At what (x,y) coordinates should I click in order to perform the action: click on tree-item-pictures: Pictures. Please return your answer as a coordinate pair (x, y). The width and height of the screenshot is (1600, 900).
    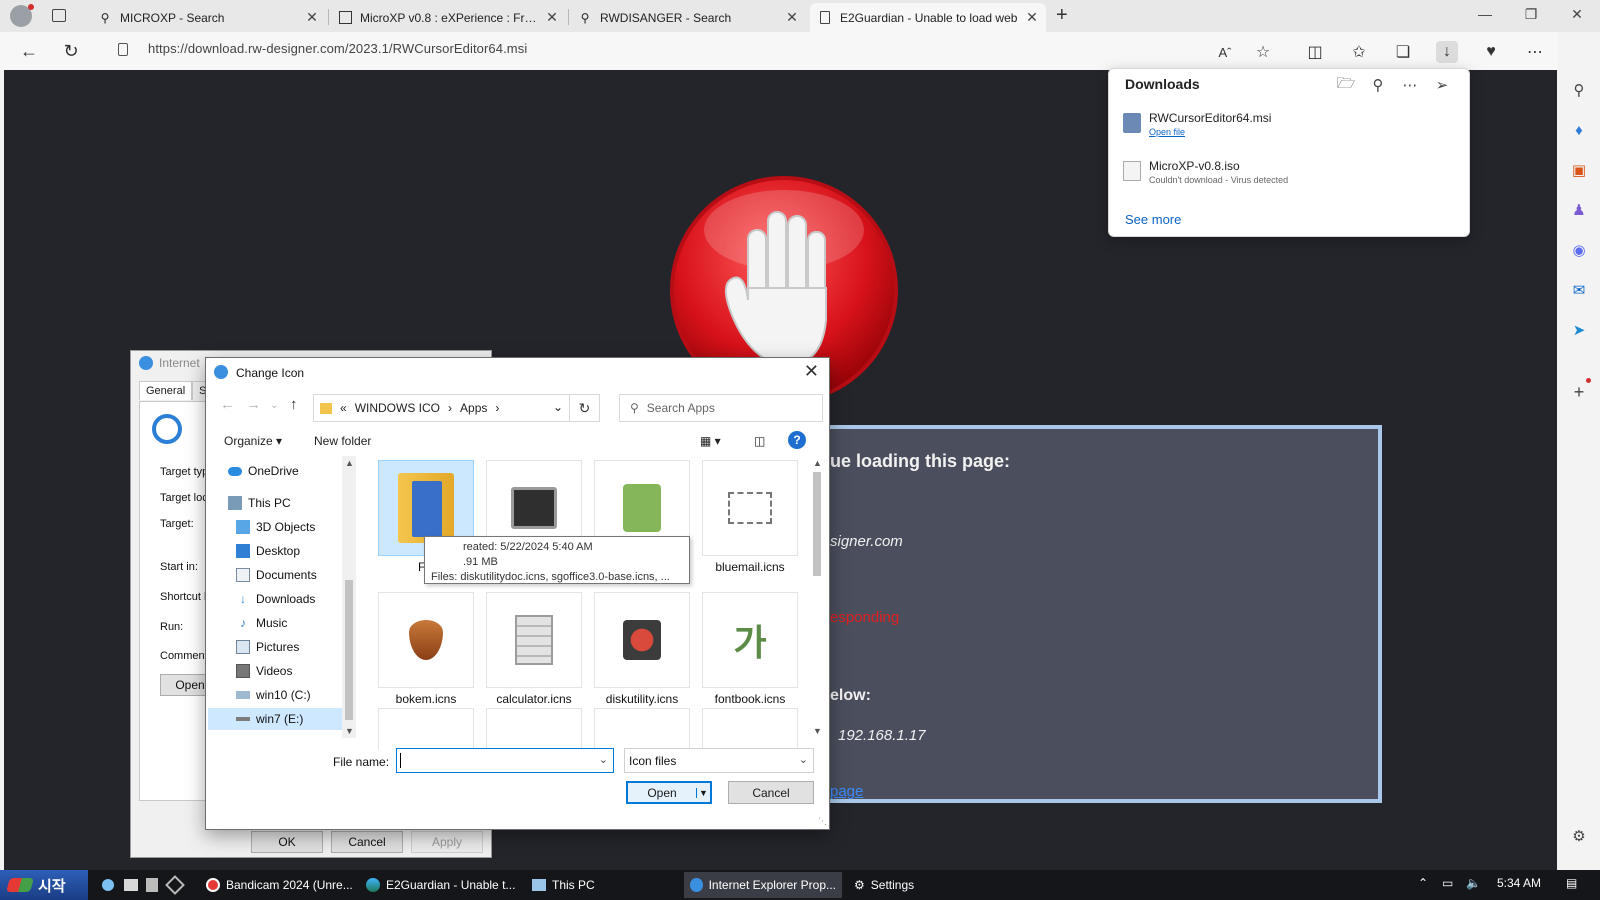
    Looking at the image, I should click on (267, 647).